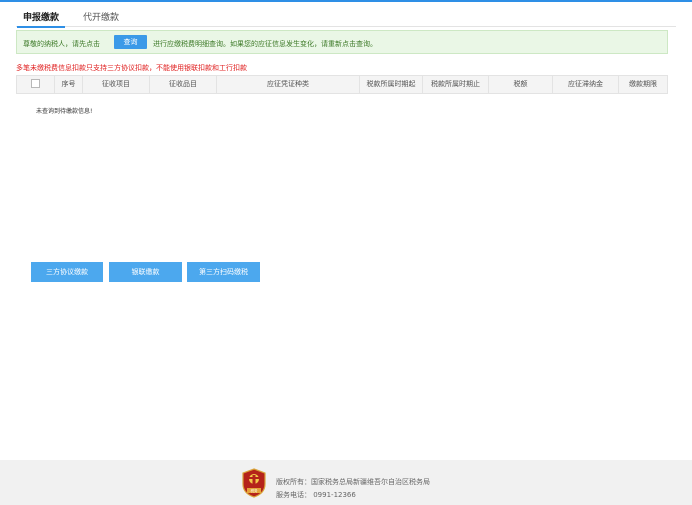 This screenshot has width=692, height=505. I want to click on col-late-fee: 应征滞纳金, so click(586, 84).